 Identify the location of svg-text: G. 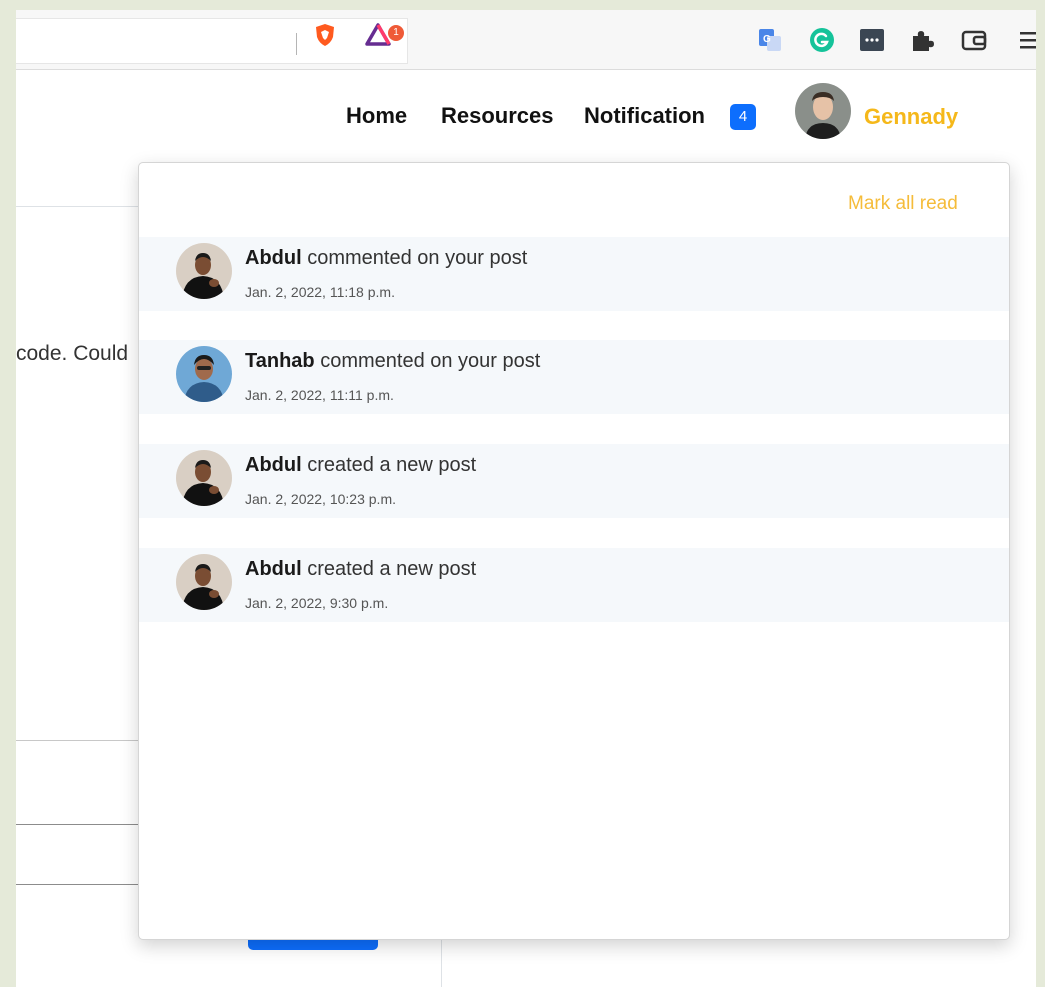
(767, 39).